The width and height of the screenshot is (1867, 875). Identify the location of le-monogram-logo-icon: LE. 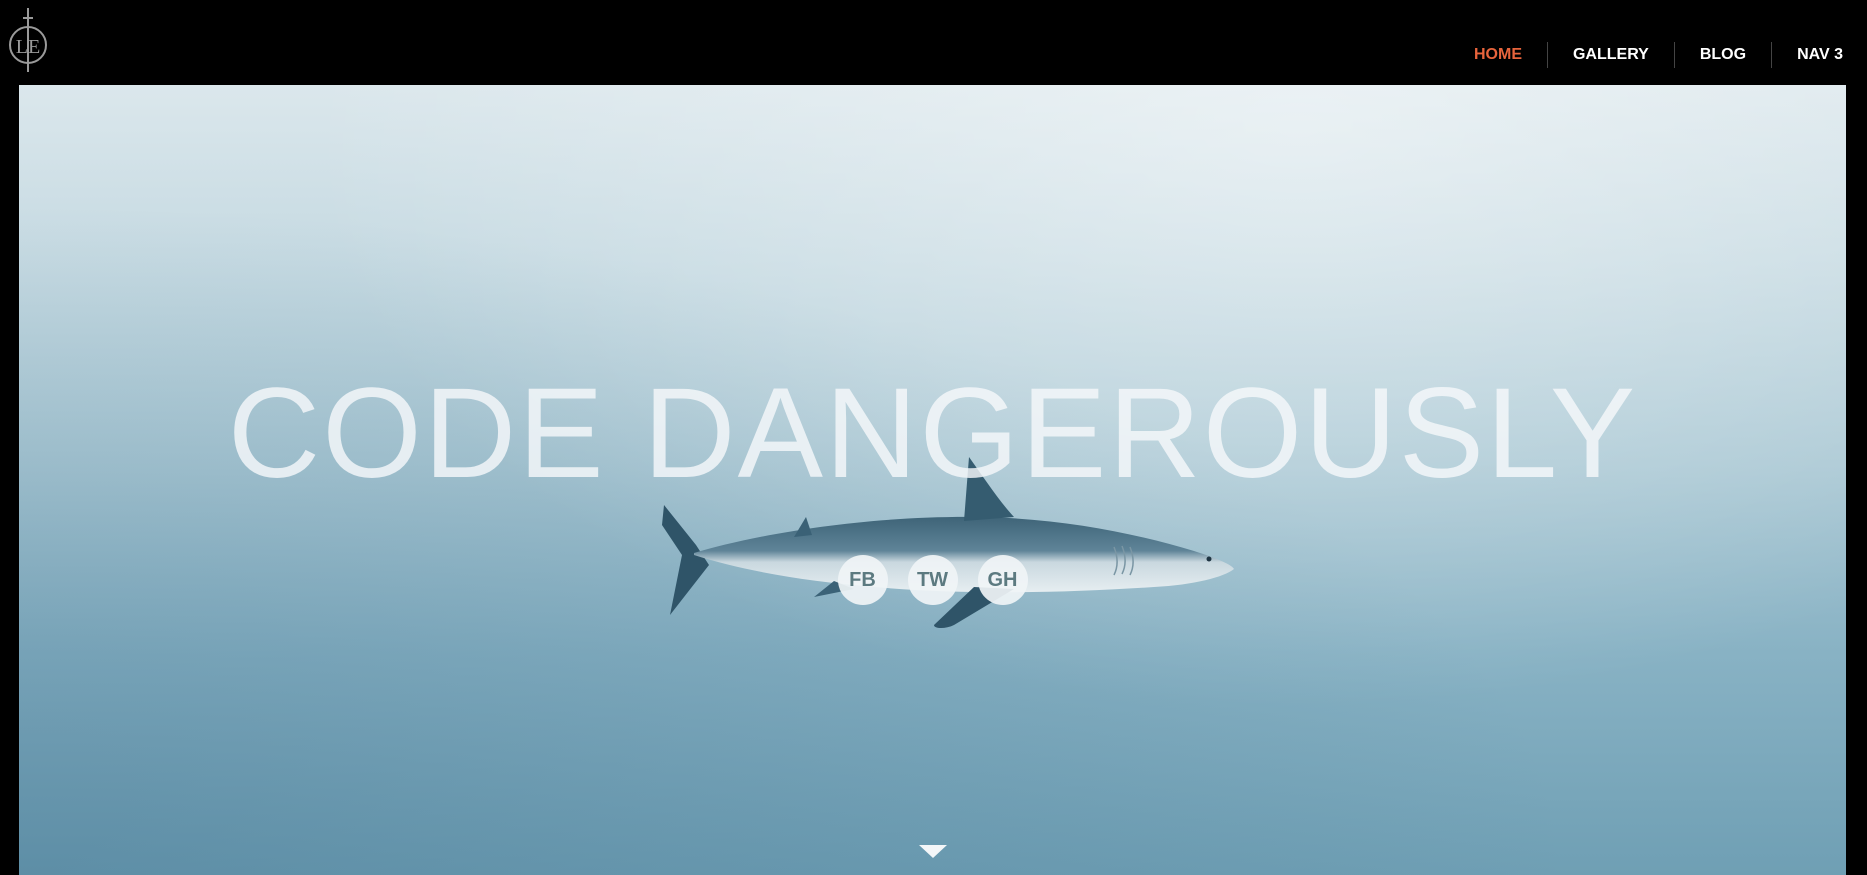
(28, 40).